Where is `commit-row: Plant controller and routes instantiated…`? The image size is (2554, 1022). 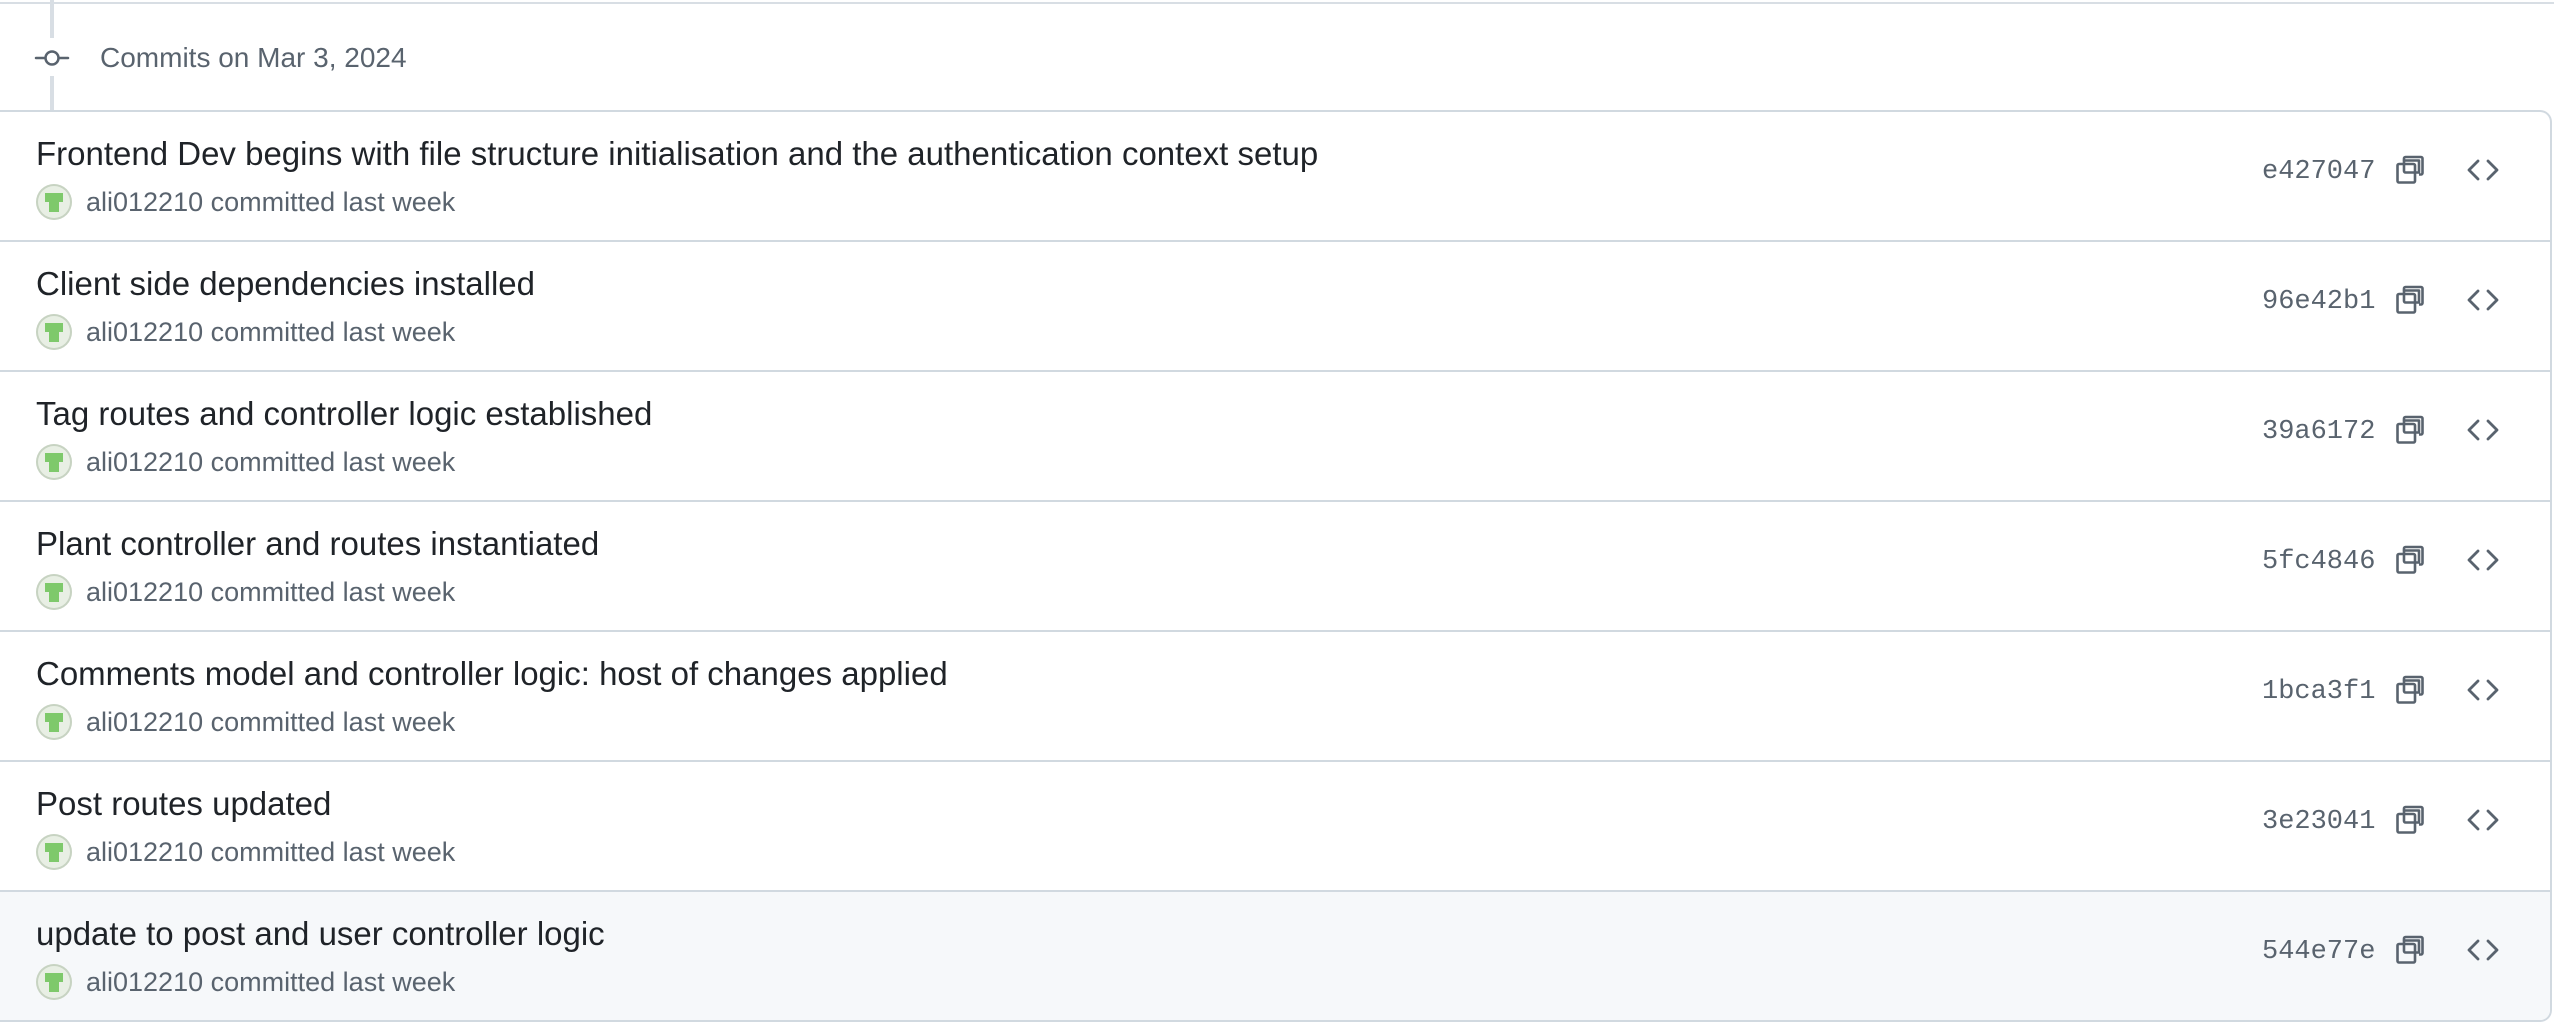 commit-row: Plant controller and routes instantiated… is located at coordinates (1275, 565).